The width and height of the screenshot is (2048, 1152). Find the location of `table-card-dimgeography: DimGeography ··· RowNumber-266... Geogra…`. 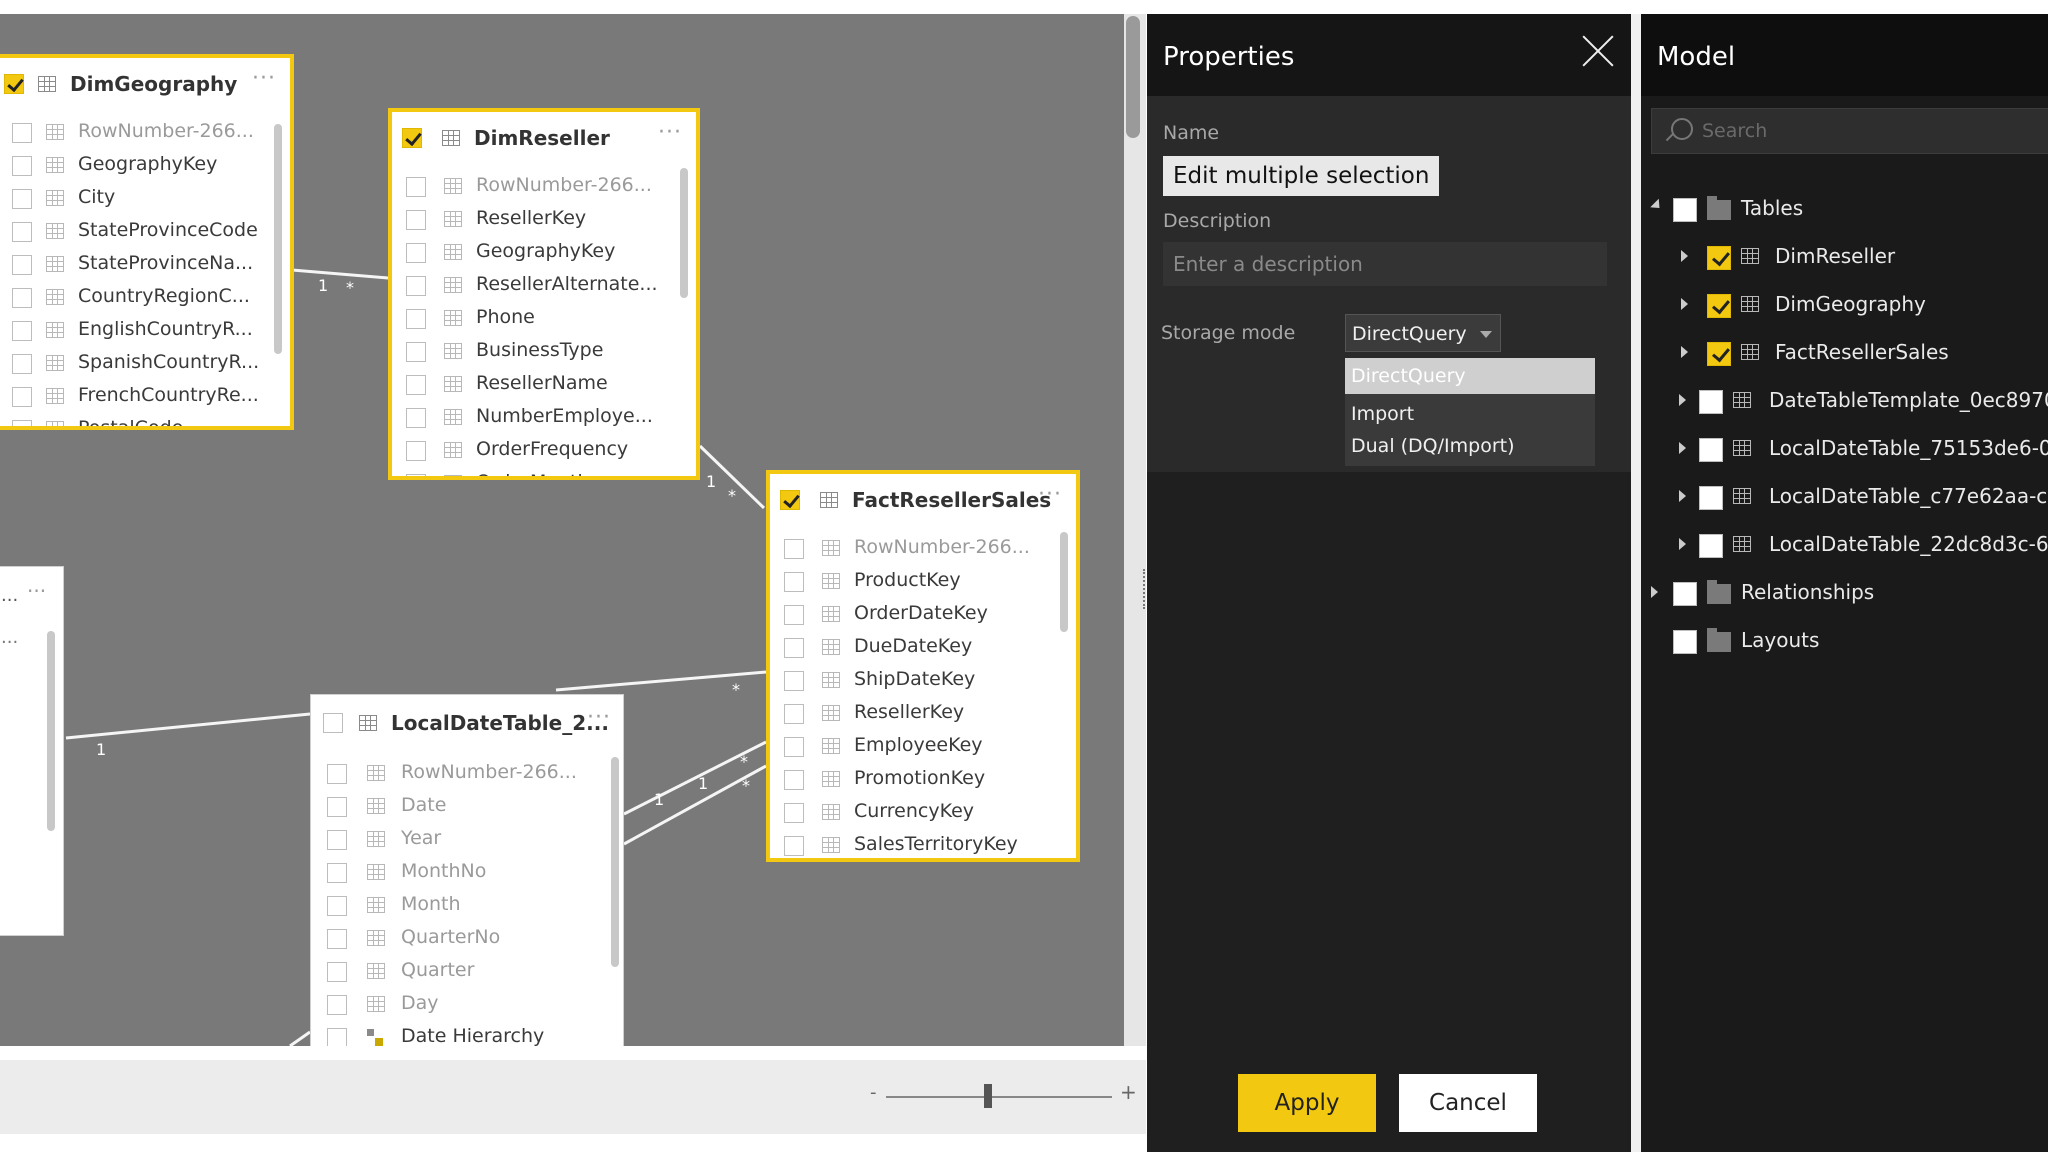

table-card-dimgeography: DimGeography ··· RowNumber-266... Geogra… is located at coordinates (147, 242).